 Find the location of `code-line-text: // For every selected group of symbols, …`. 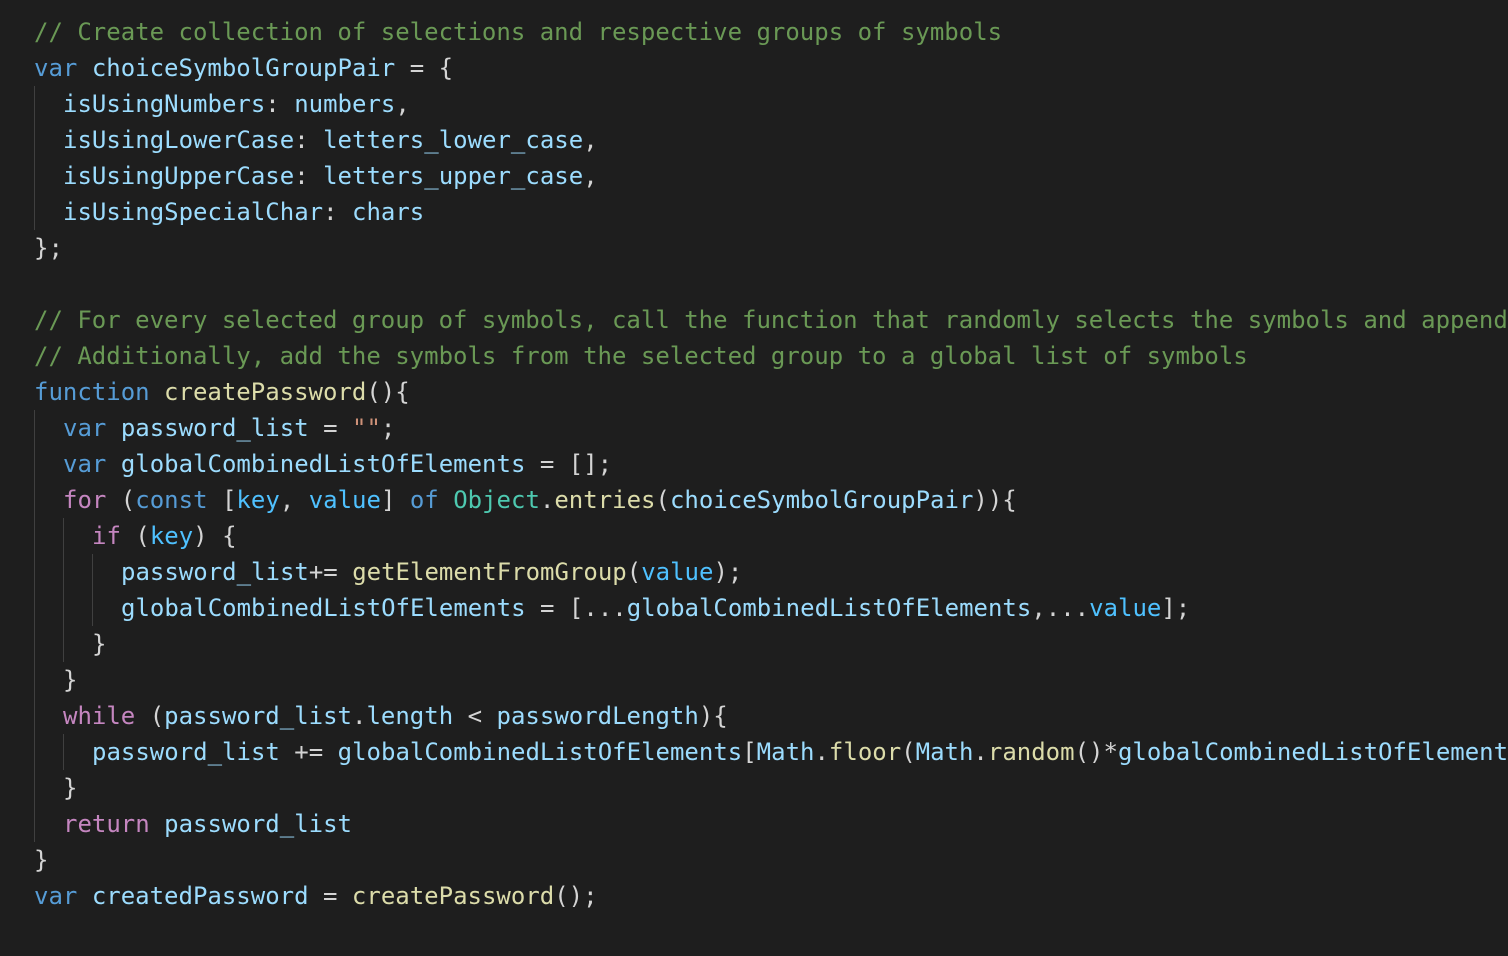

code-line-text: // For every selected group of symbols, … is located at coordinates (771, 320).